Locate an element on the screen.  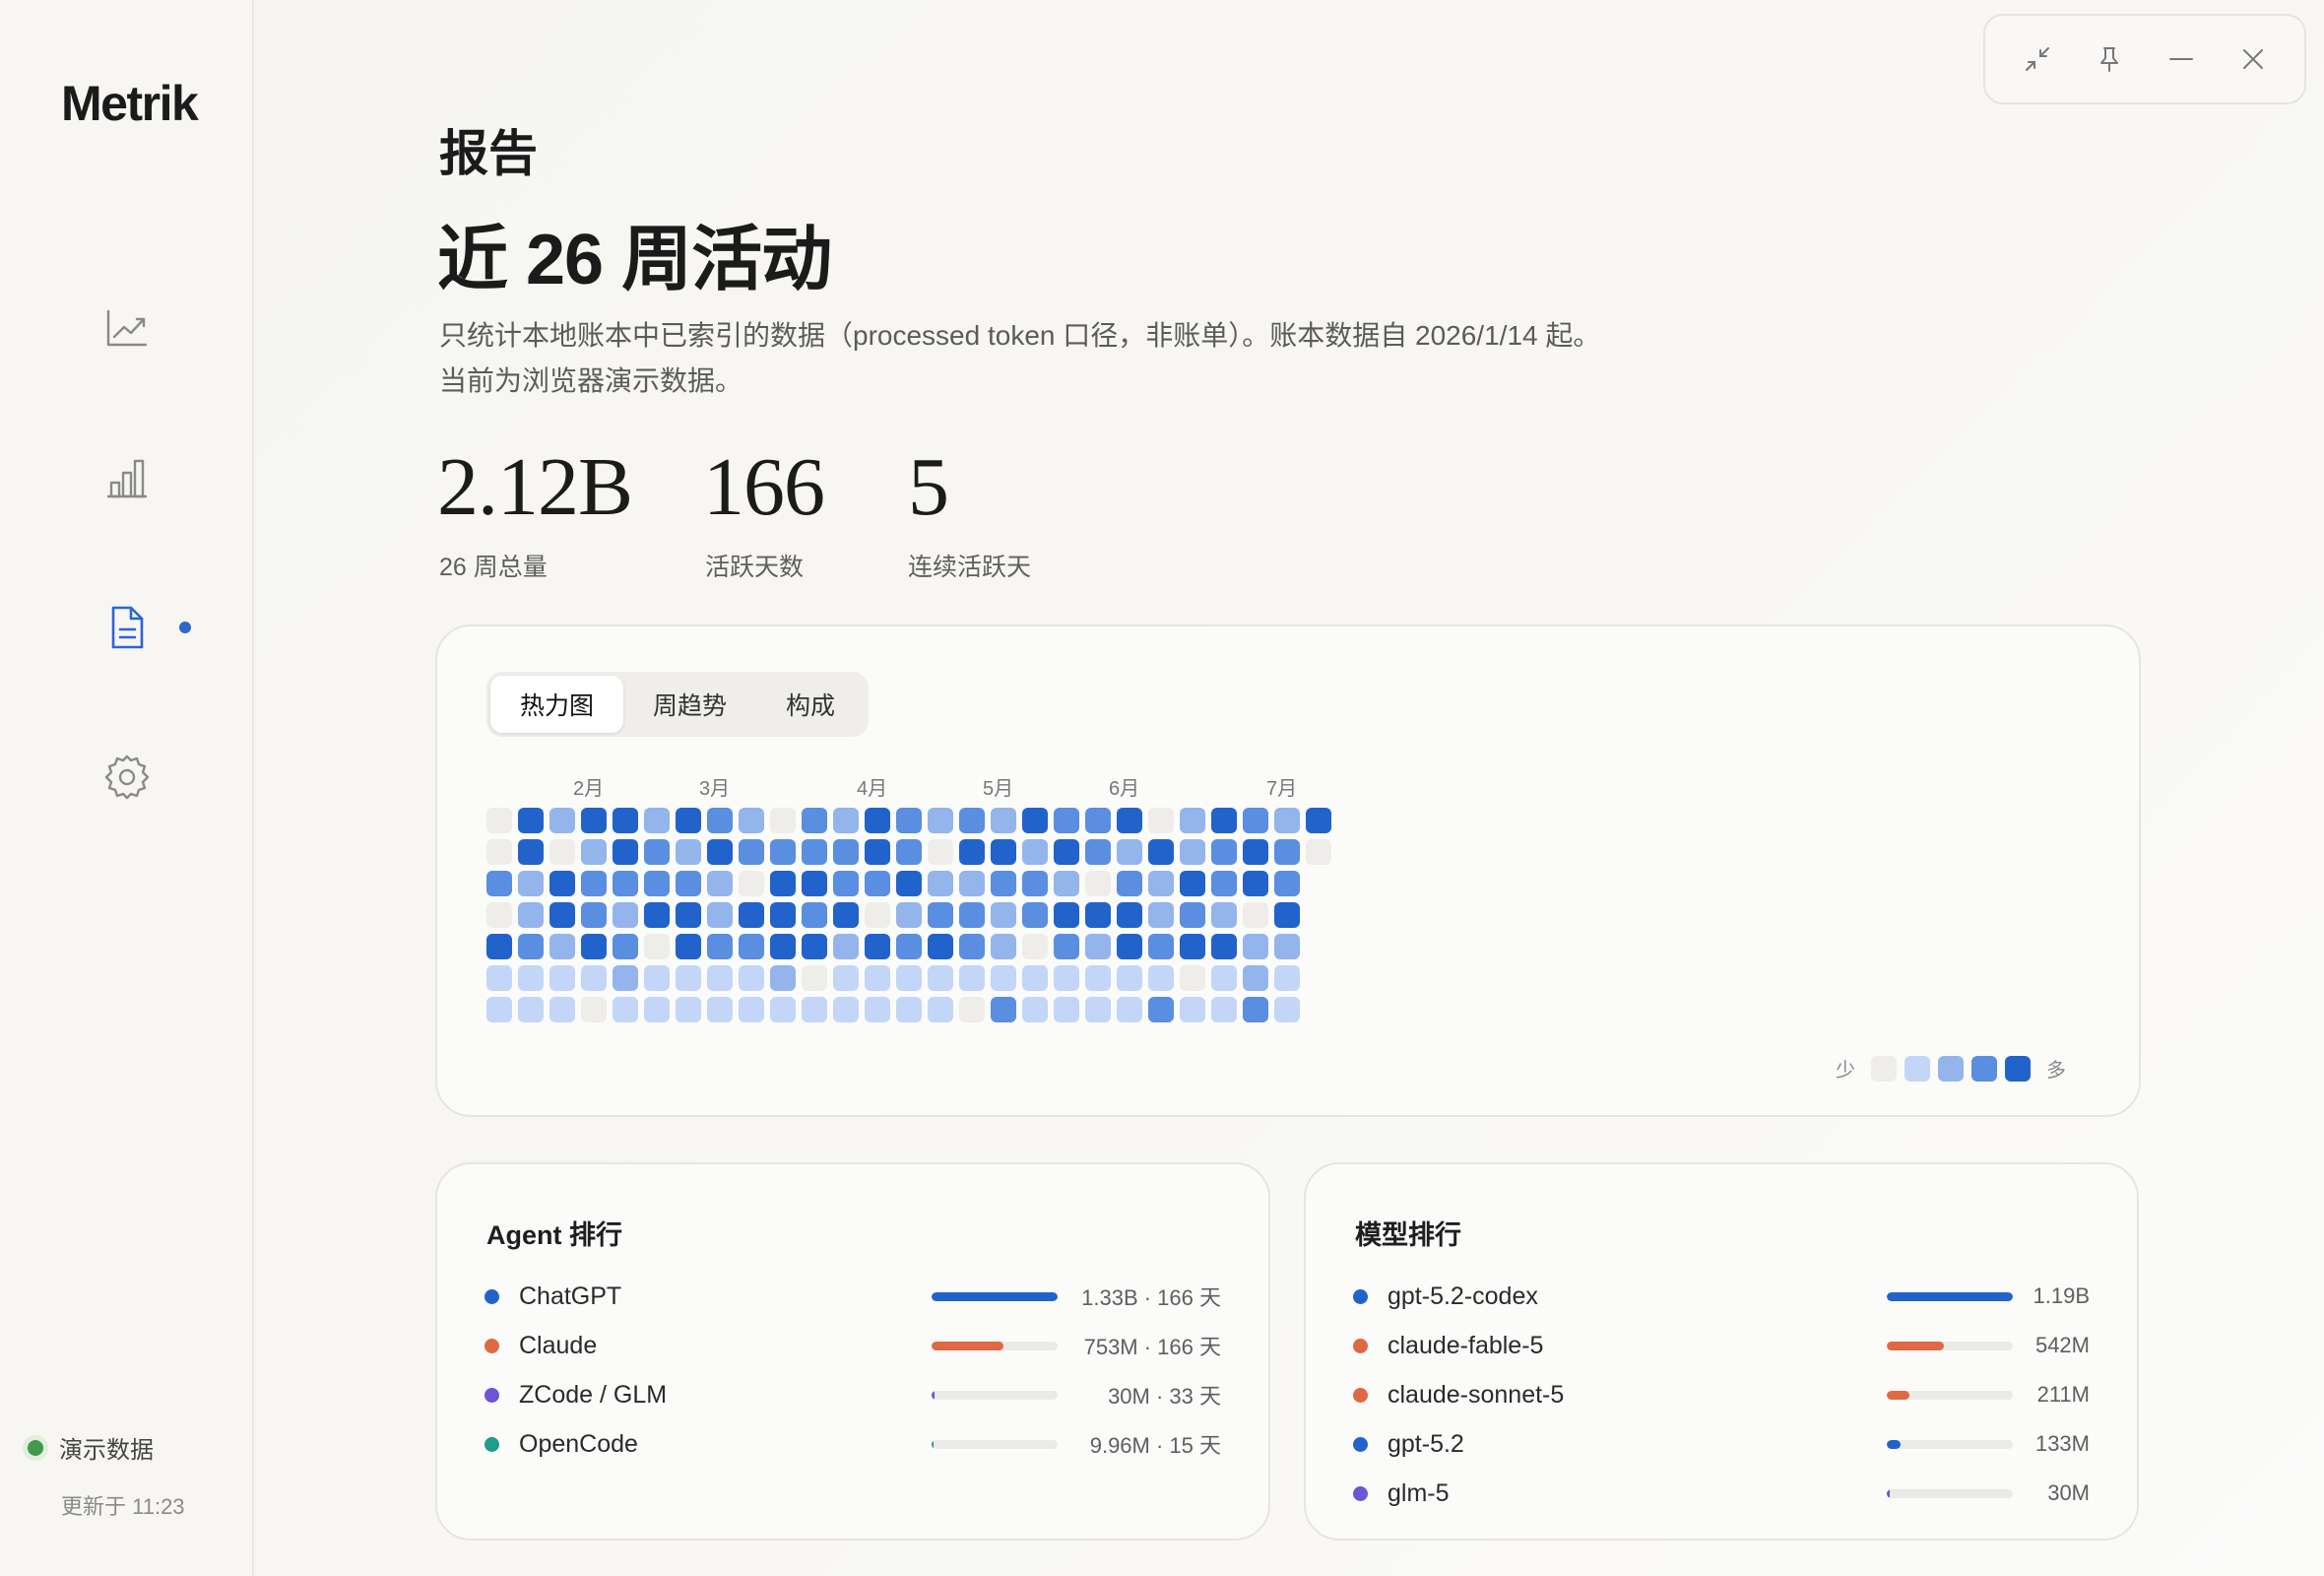
ranking-row: OpenCode 9.96M · 15 天 is located at coordinates (852, 1444).